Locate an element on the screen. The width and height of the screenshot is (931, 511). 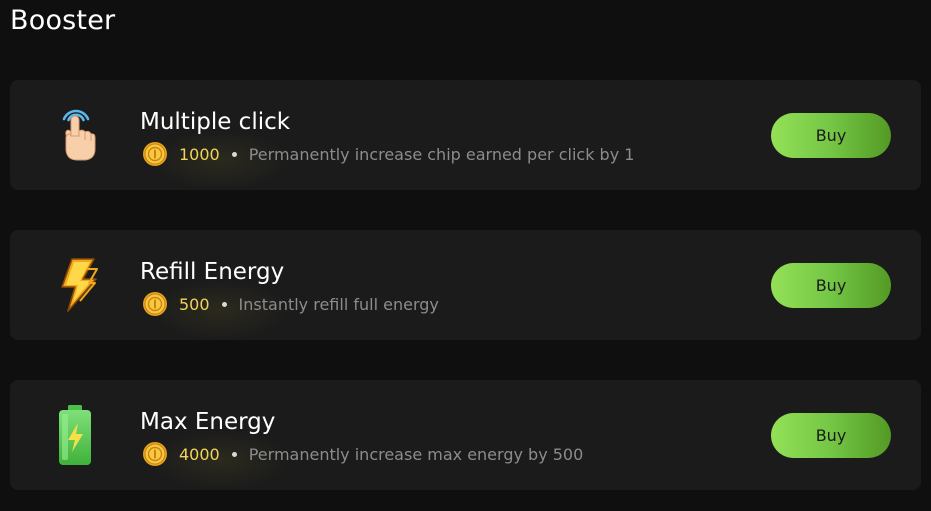
booster-name: Max Energy is located at coordinates (208, 422).